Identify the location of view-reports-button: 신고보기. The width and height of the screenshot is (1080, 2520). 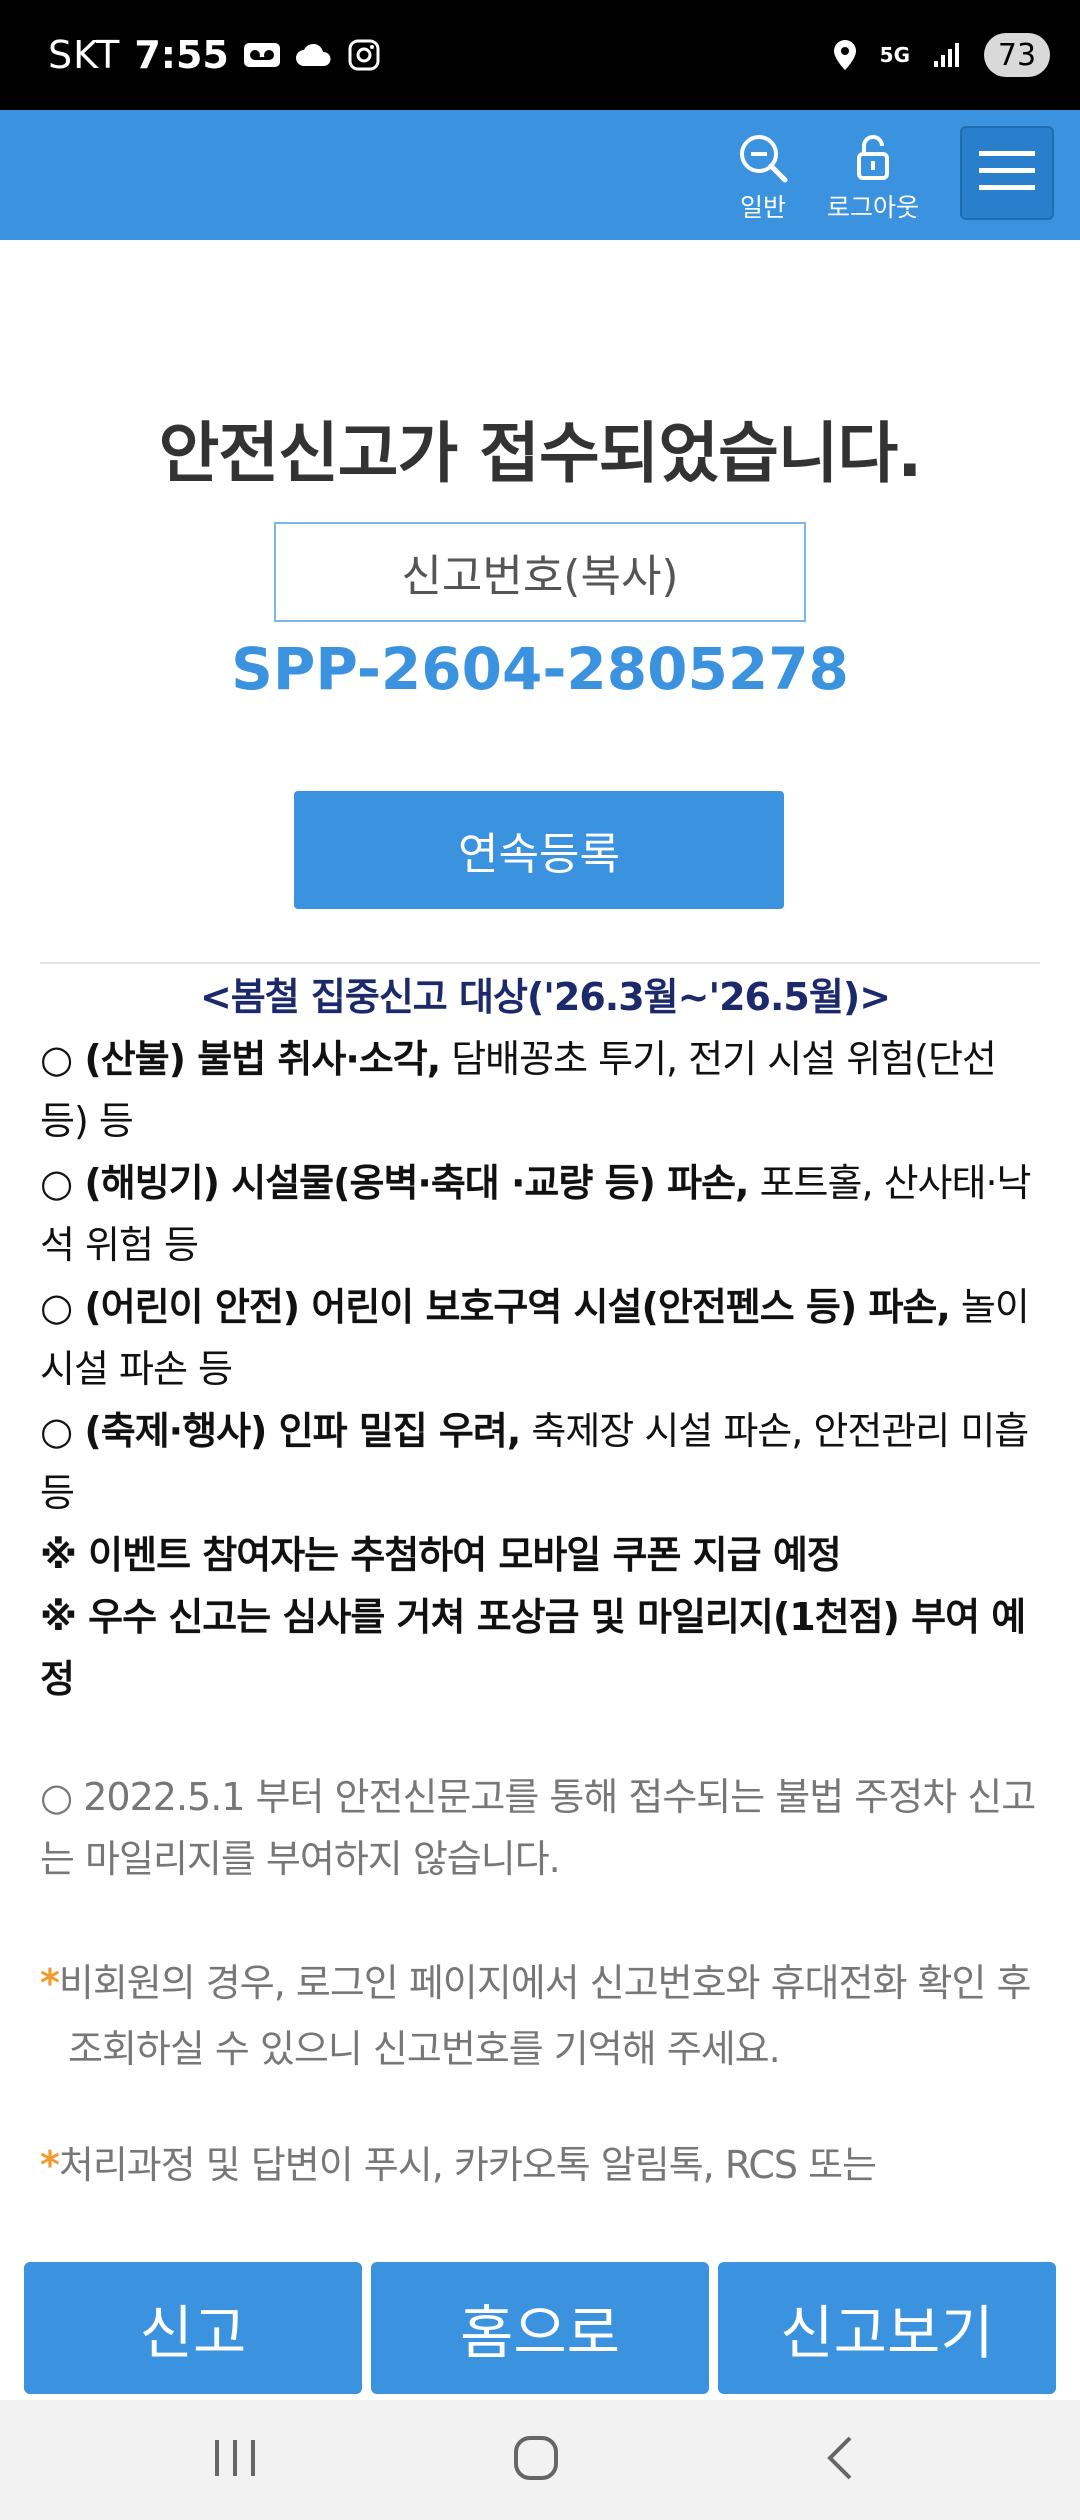
(887, 2328).